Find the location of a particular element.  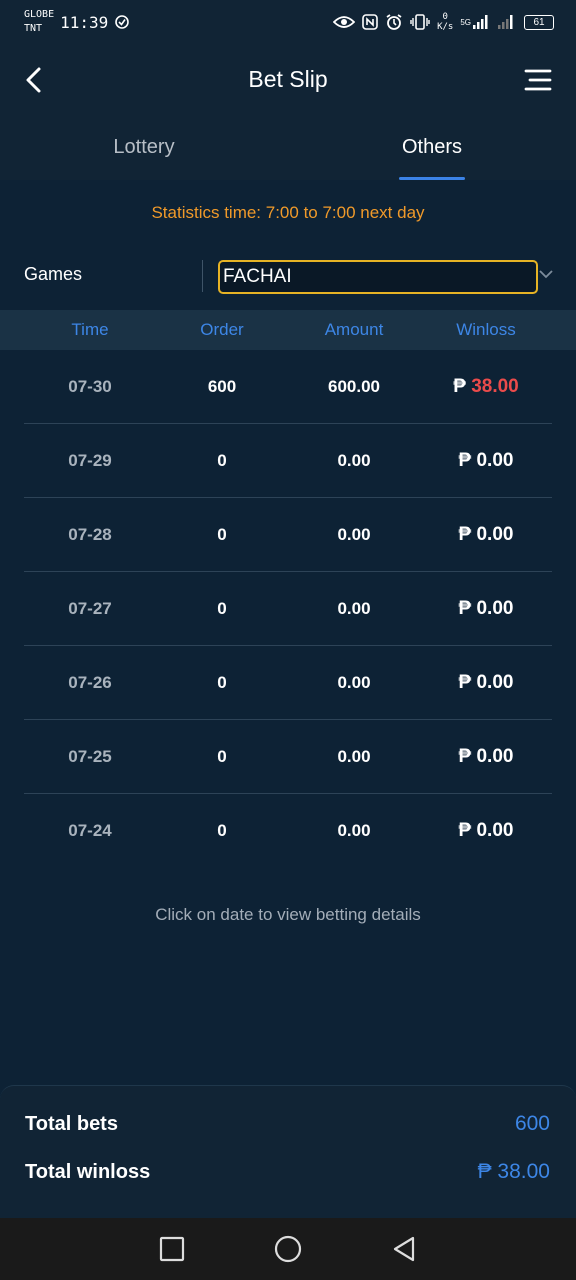

system-back-button is located at coordinates (404, 1249).